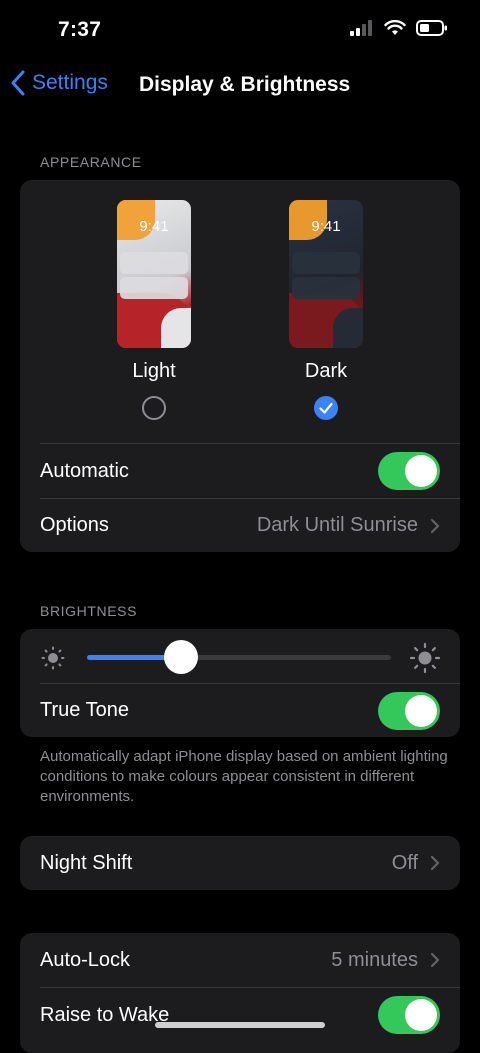 The height and width of the screenshot is (1053, 480). I want to click on automatic-label: Automatic, so click(84, 470).